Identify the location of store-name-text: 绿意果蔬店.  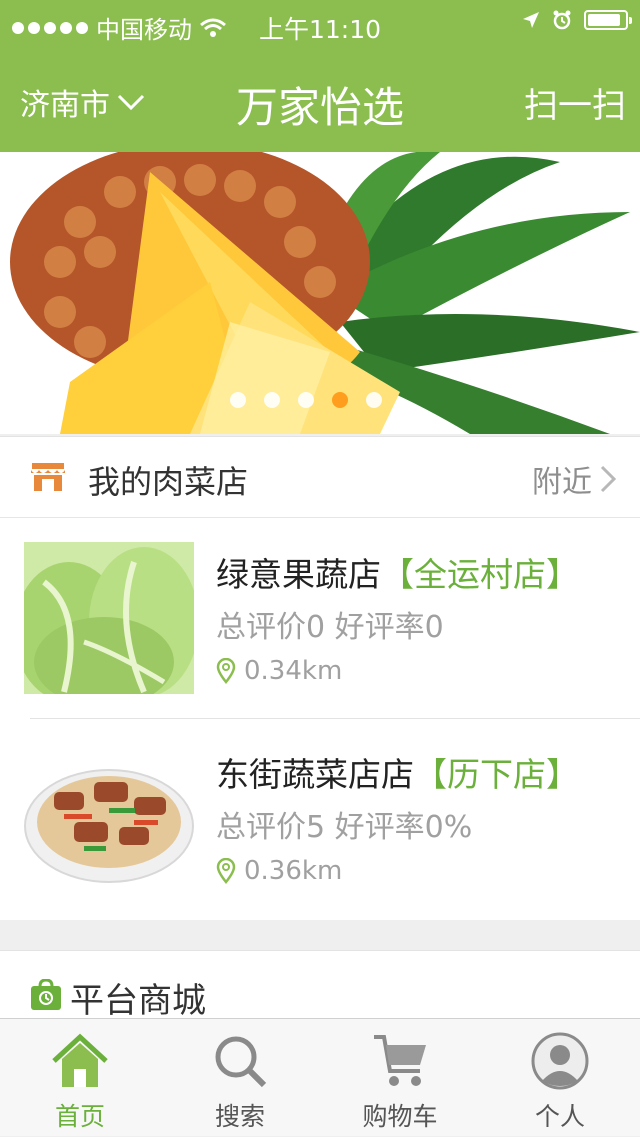
(298, 574).